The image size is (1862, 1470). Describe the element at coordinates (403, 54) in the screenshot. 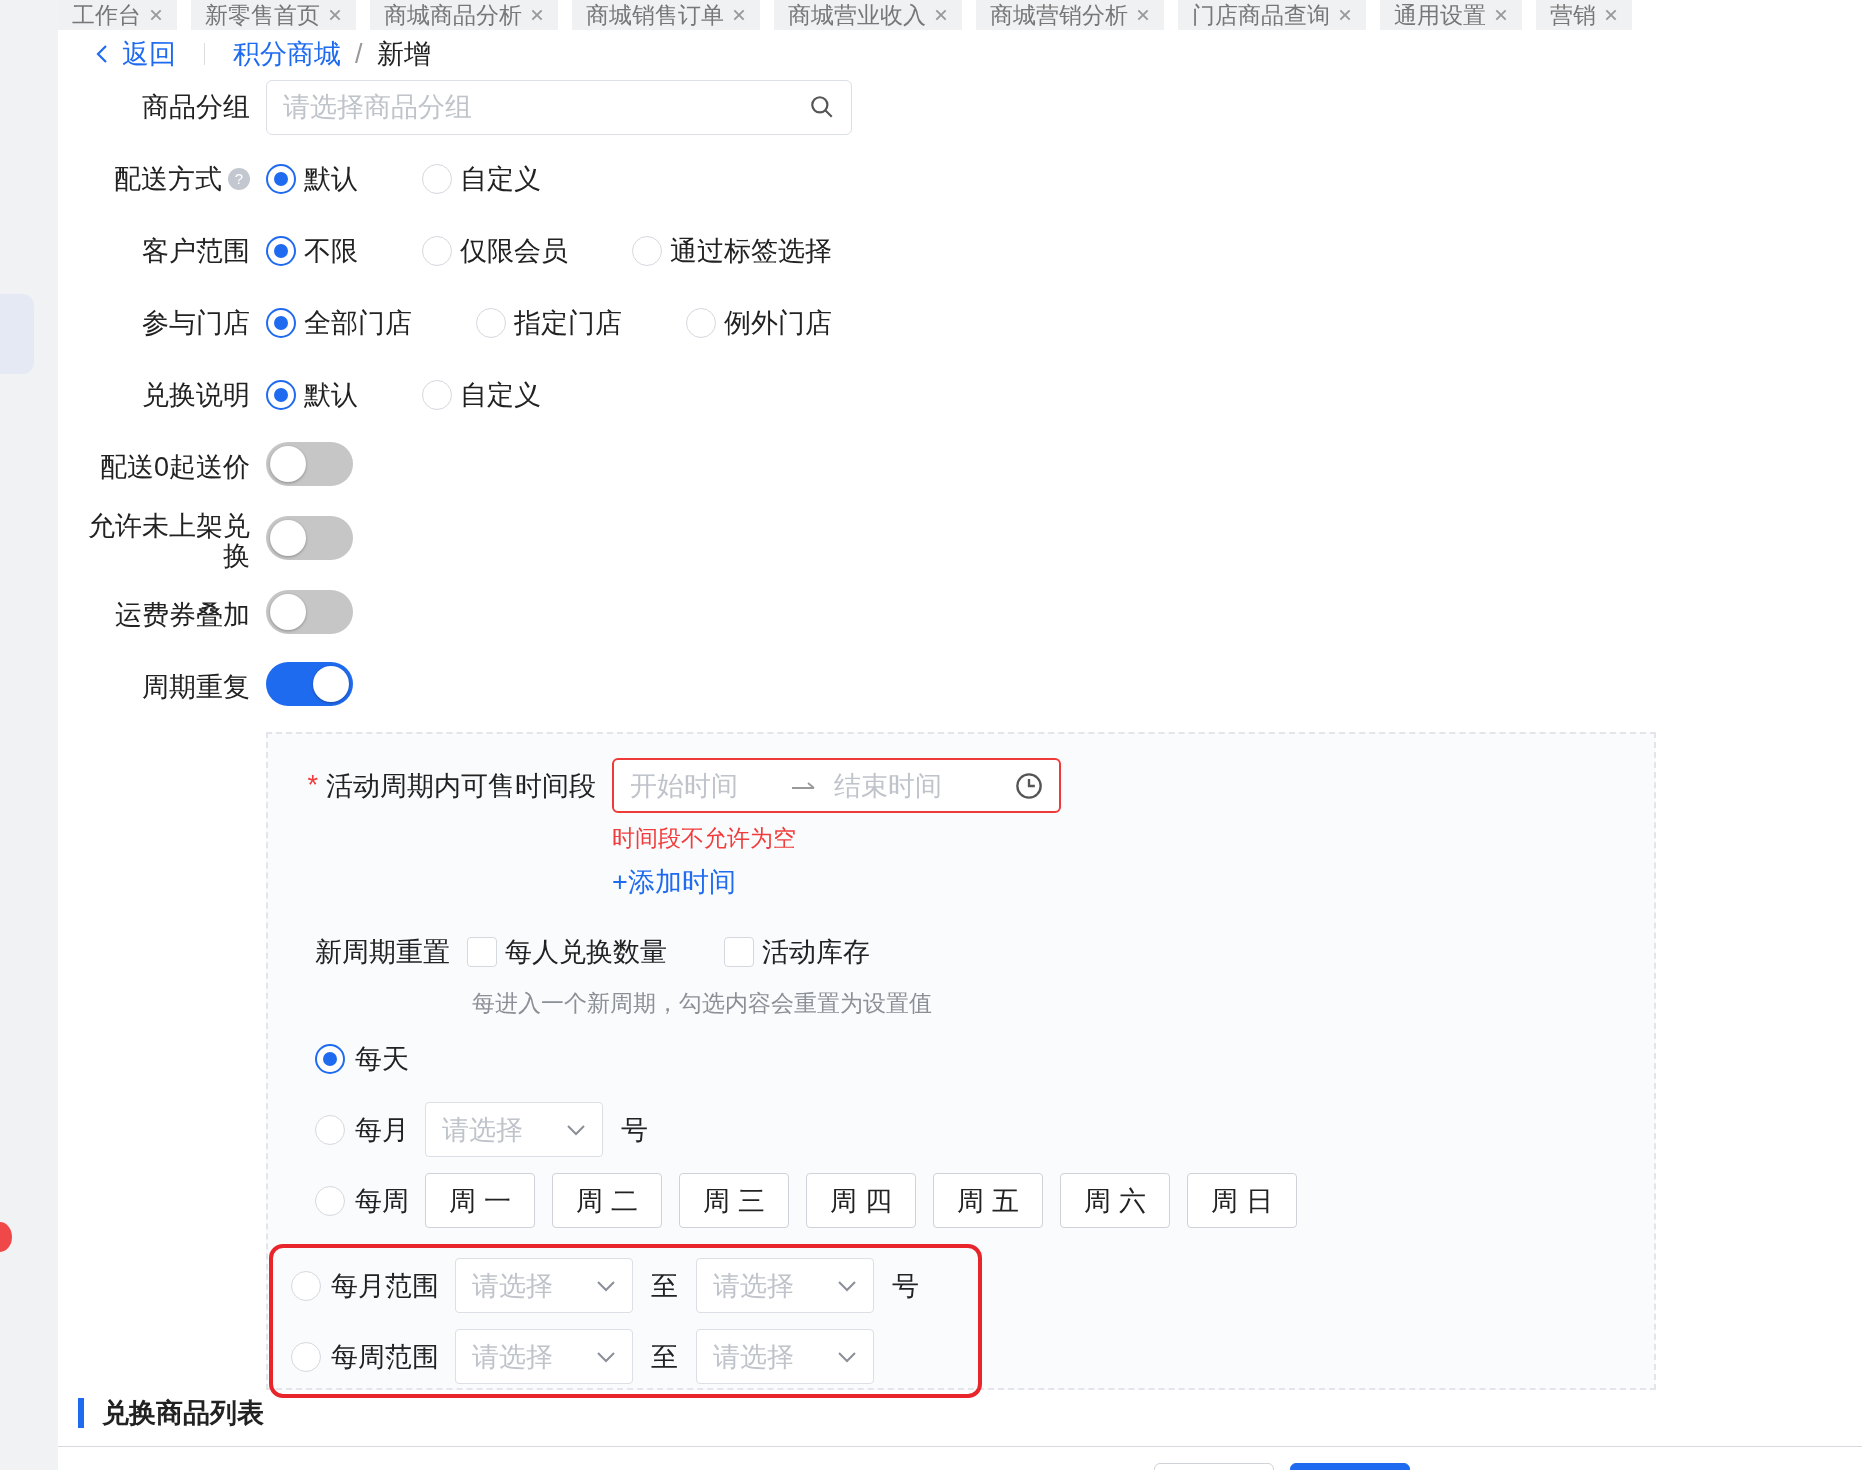

I see `breadcrumb-current: 新增` at that location.